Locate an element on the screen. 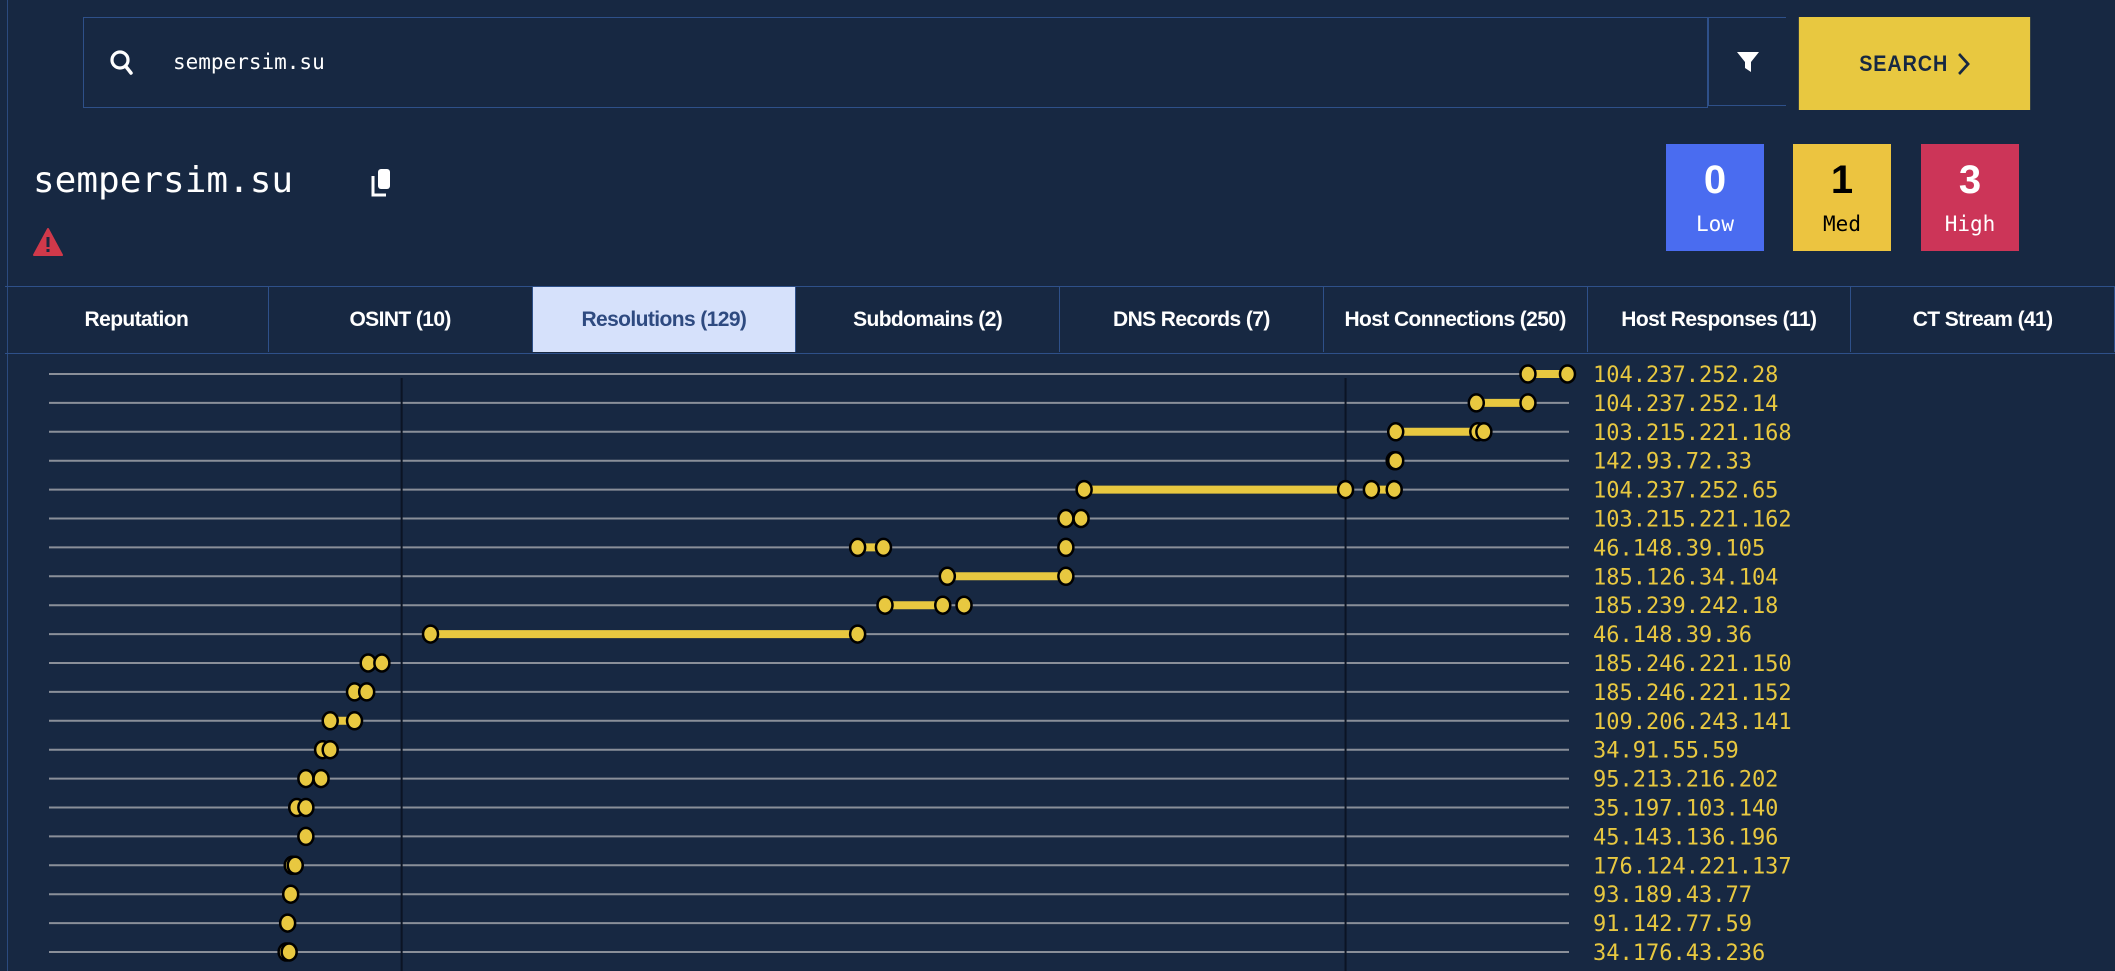  tab-reputation: Reputation is located at coordinates (137, 319).